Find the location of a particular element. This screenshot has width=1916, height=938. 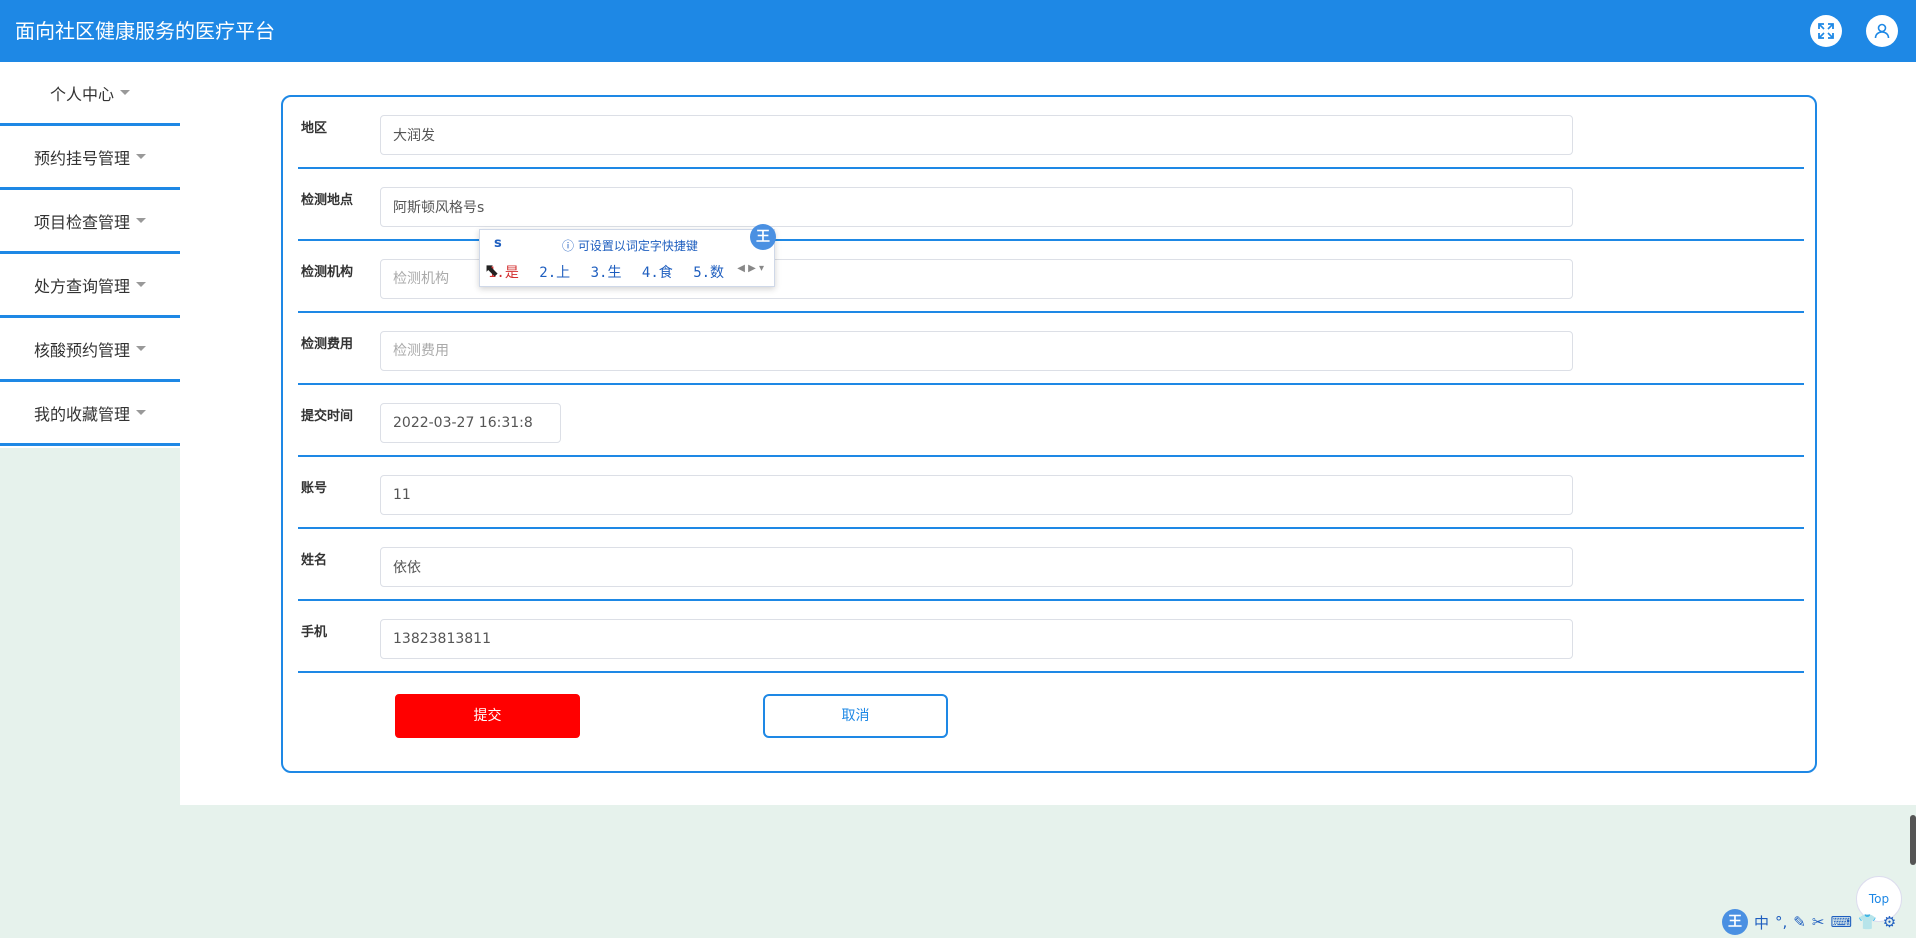

form-row-account: 账号 is located at coordinates (1051, 493).